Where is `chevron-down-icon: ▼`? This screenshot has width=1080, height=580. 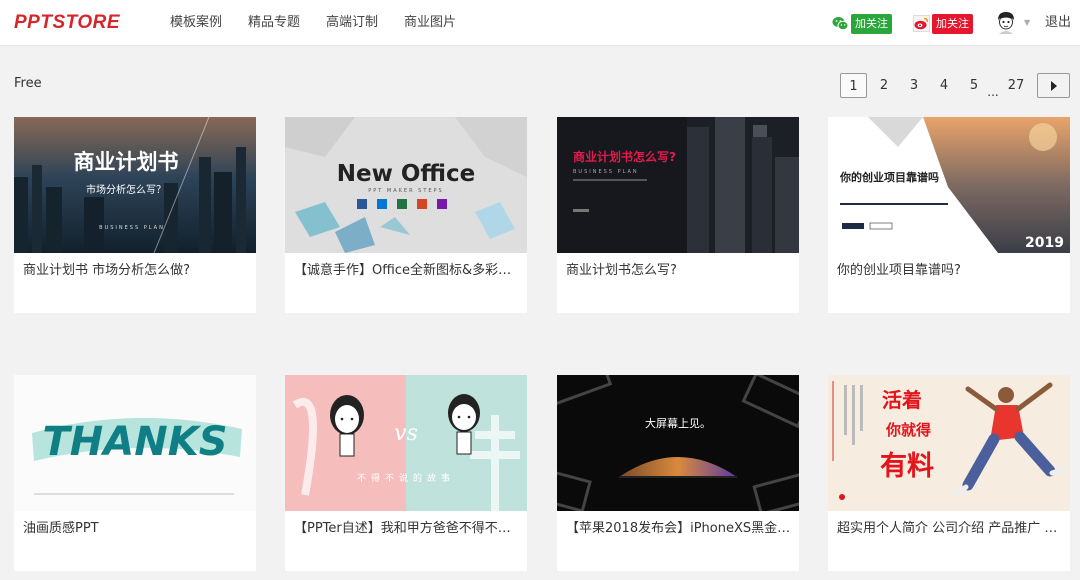 chevron-down-icon: ▼ is located at coordinates (1027, 22).